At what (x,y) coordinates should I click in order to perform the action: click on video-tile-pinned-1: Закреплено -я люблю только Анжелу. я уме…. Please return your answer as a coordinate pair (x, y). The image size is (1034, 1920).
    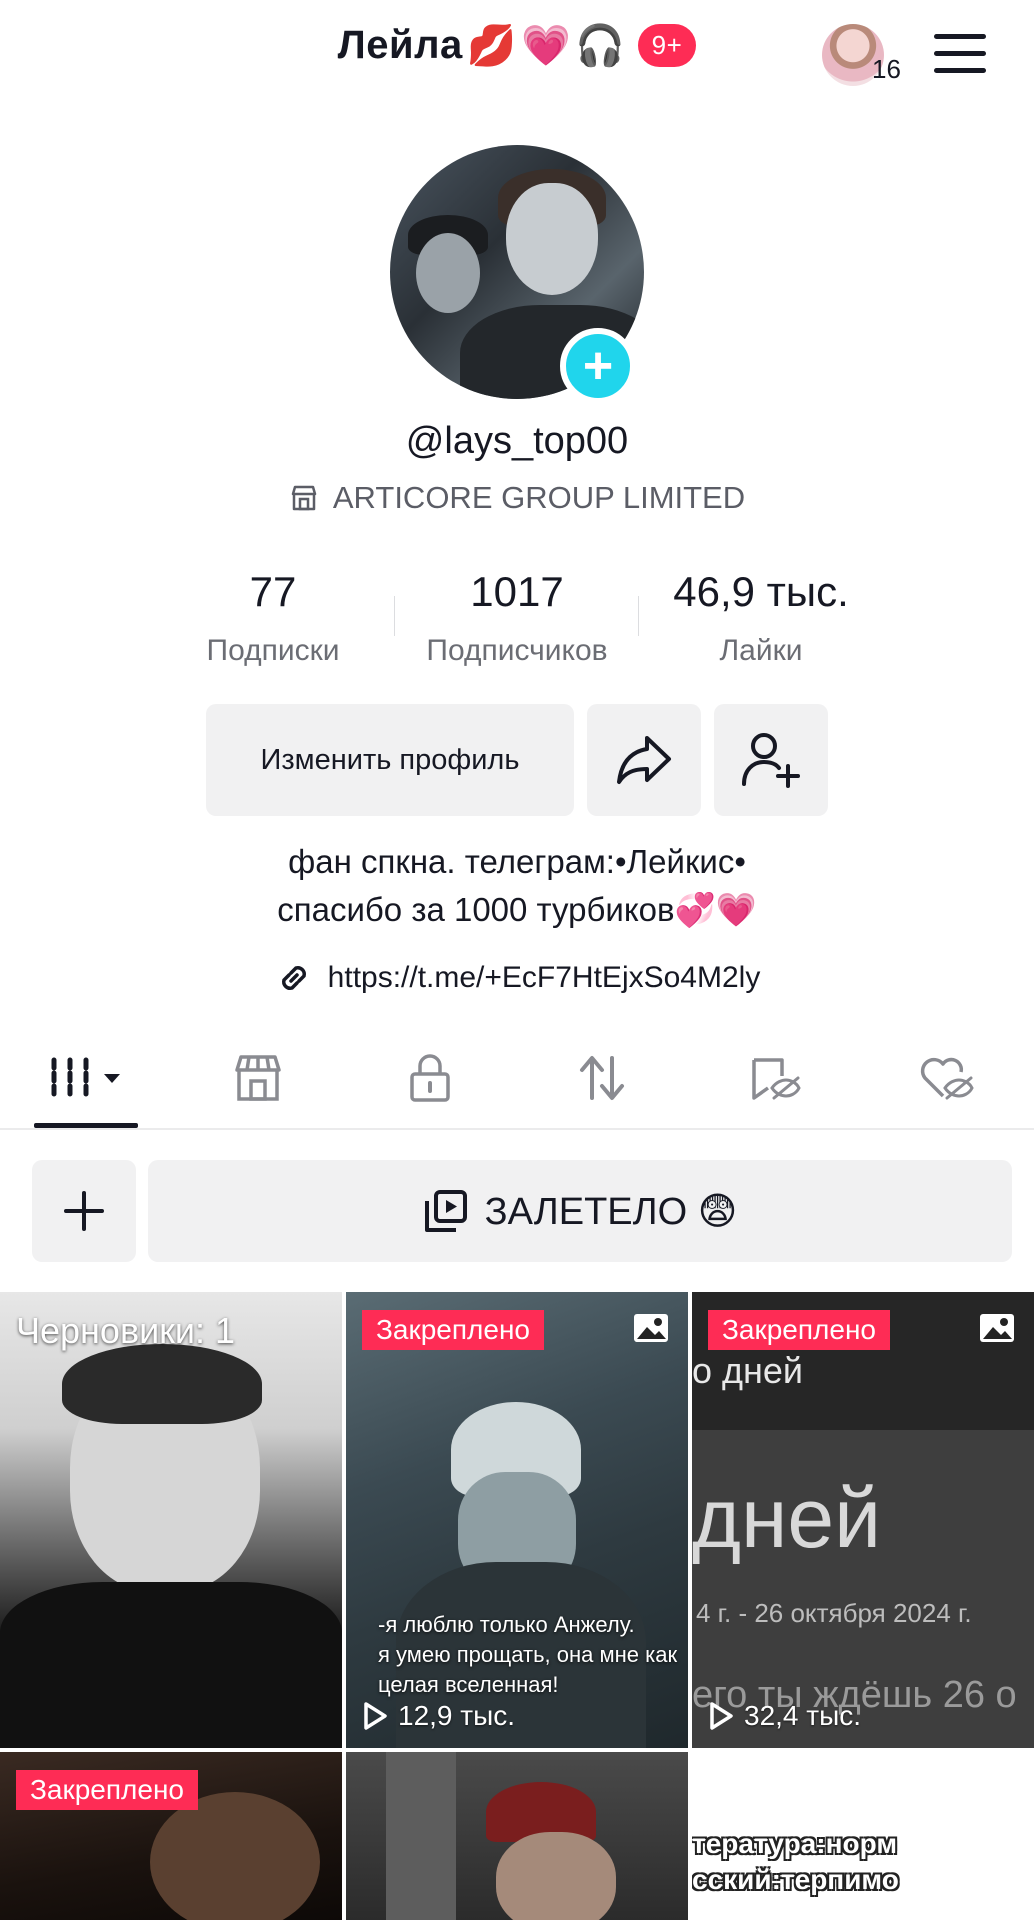
    Looking at the image, I should click on (517, 1520).